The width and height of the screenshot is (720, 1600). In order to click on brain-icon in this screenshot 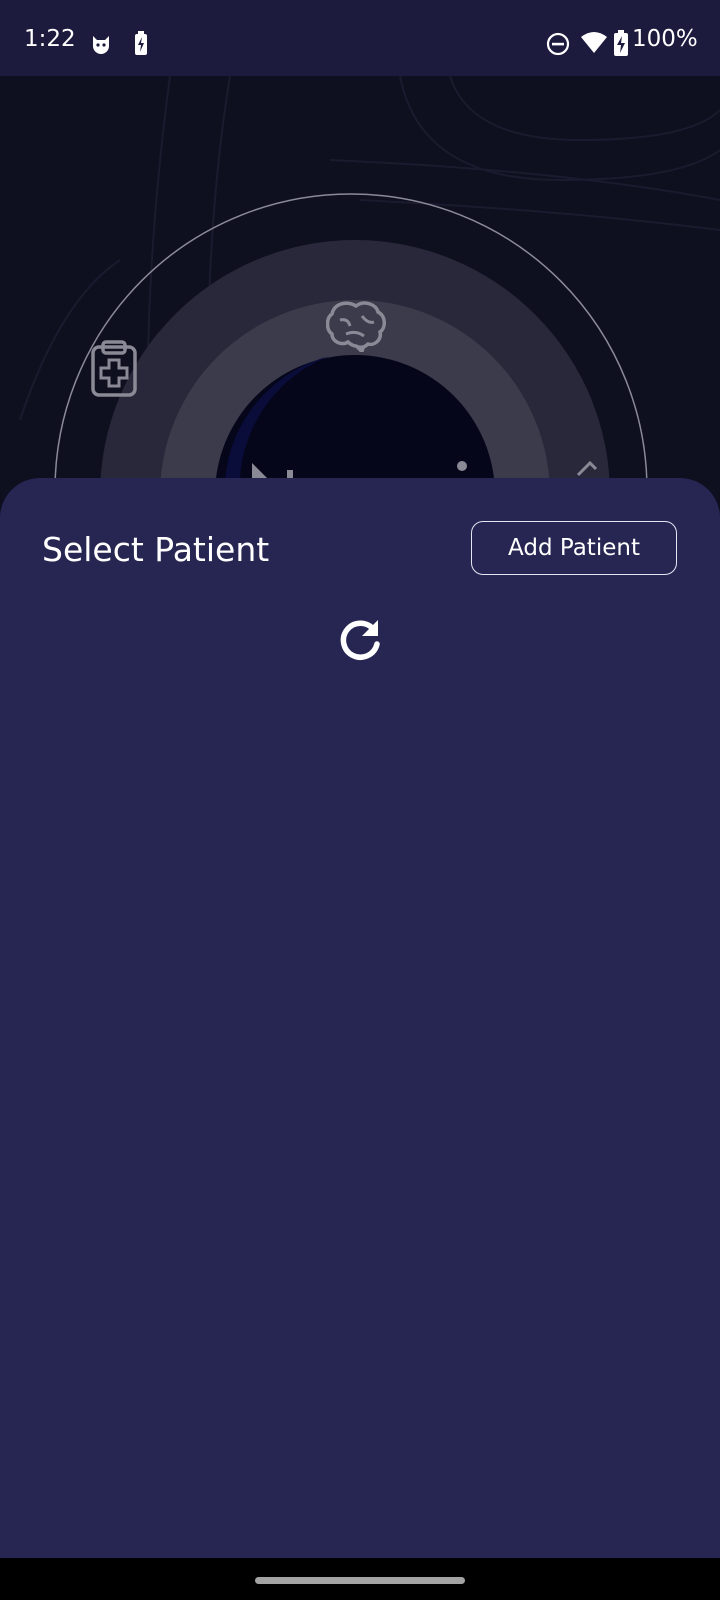, I will do `click(356, 326)`.